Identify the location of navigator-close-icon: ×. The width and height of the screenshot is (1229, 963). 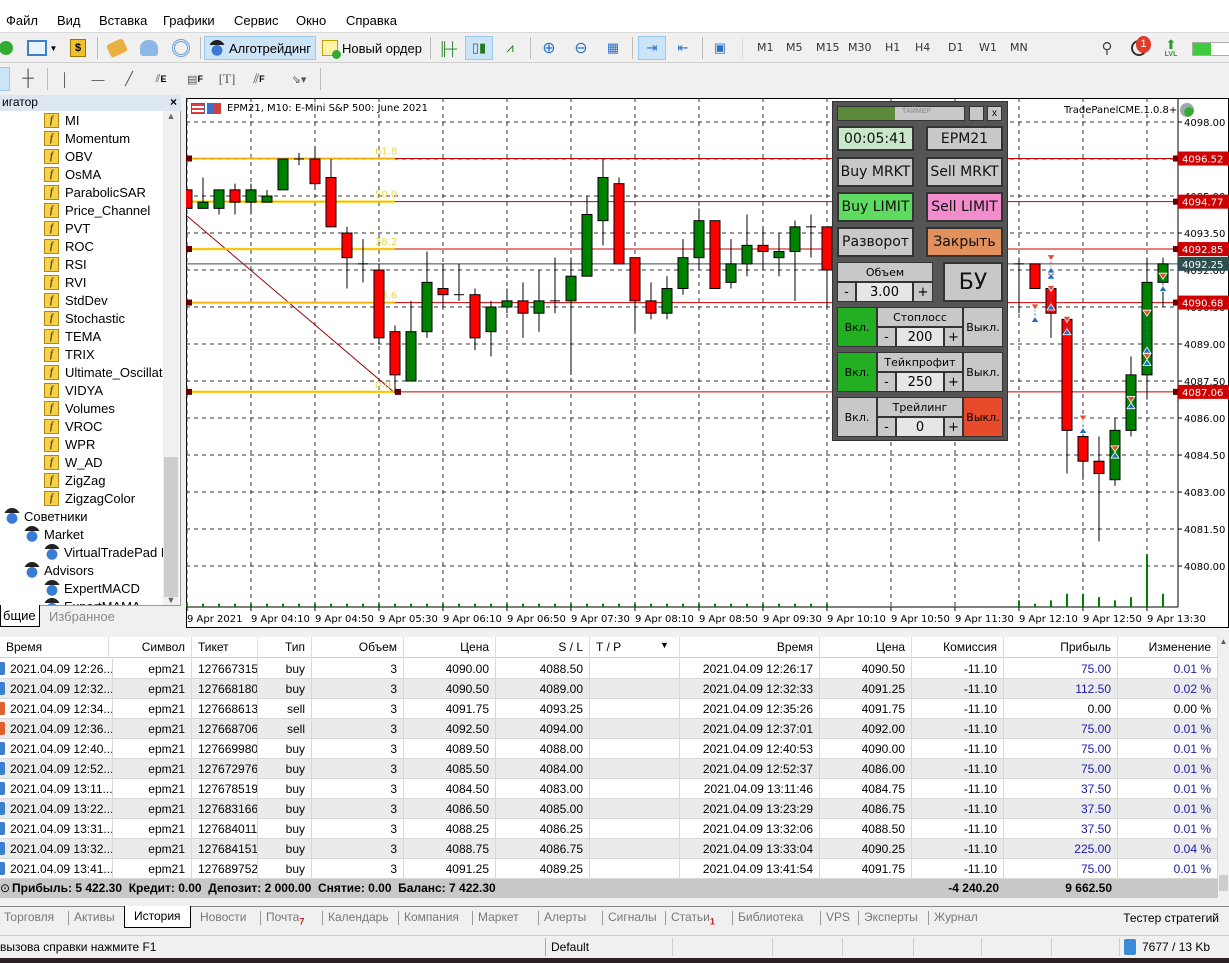
(173, 102).